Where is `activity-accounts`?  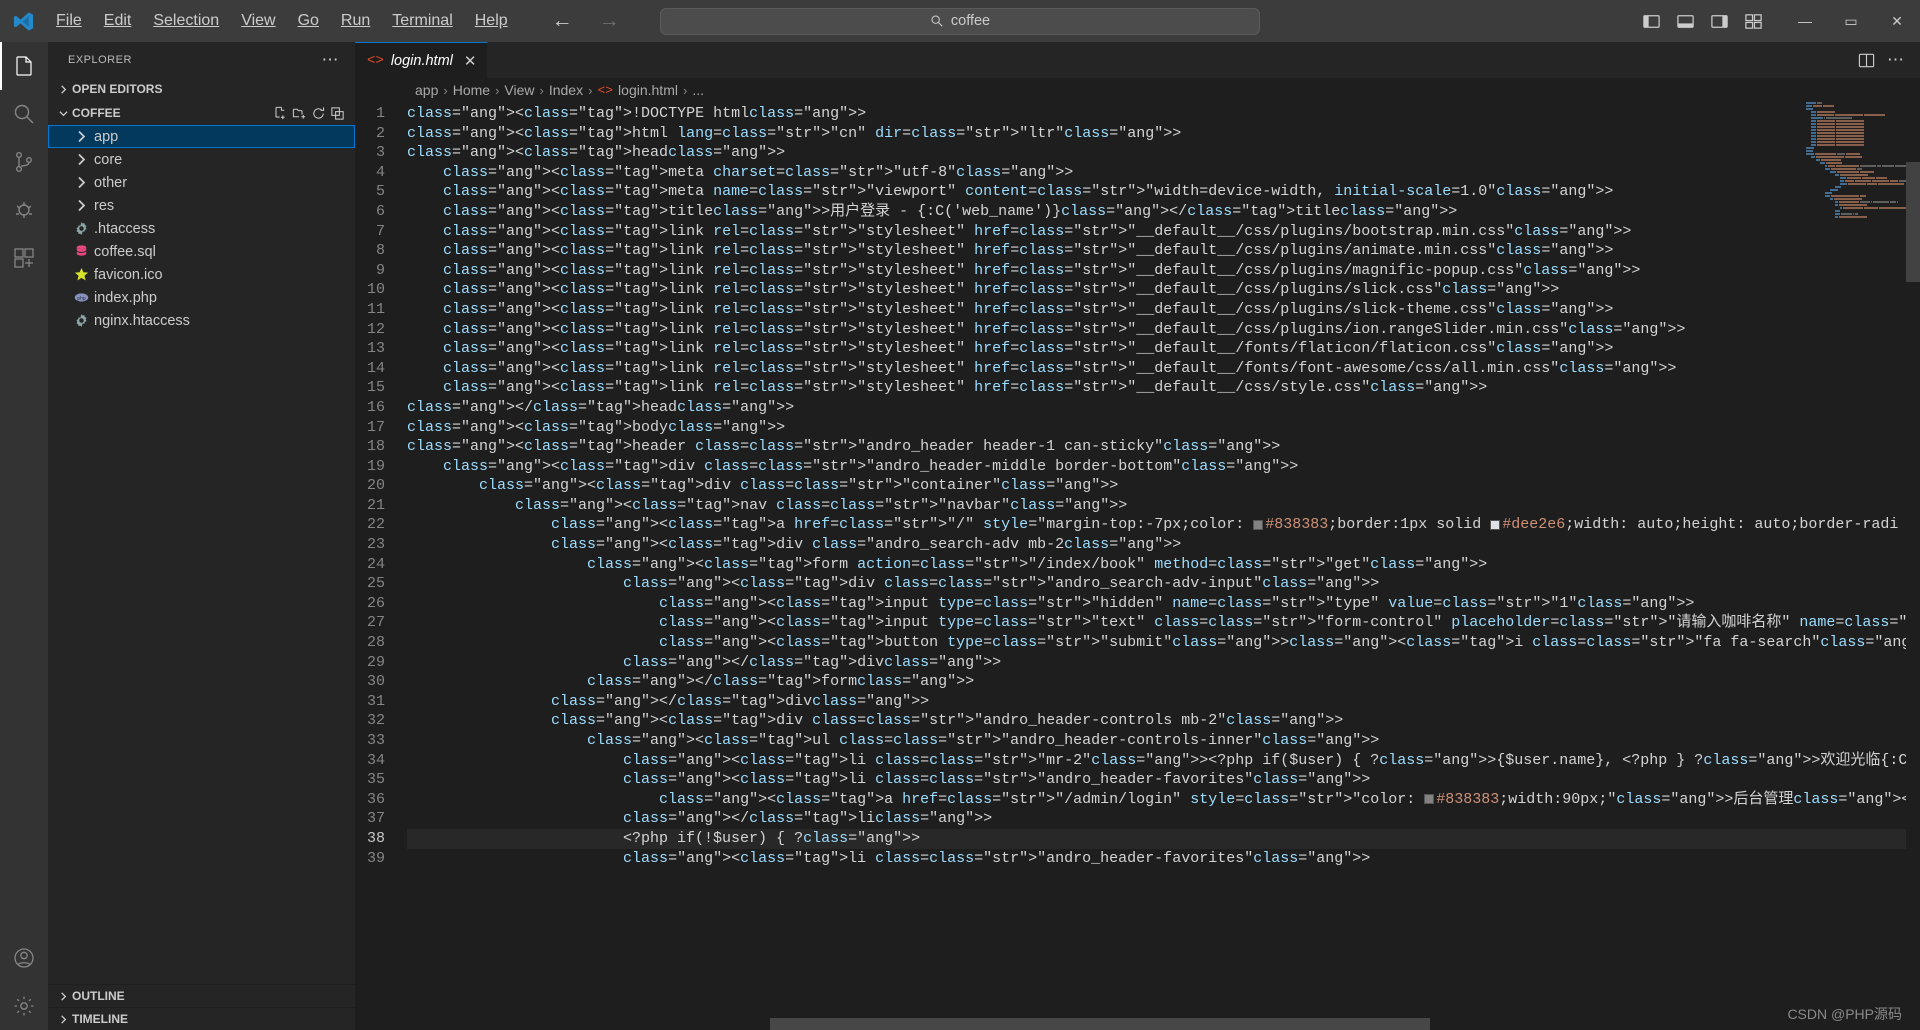 activity-accounts is located at coordinates (24, 958).